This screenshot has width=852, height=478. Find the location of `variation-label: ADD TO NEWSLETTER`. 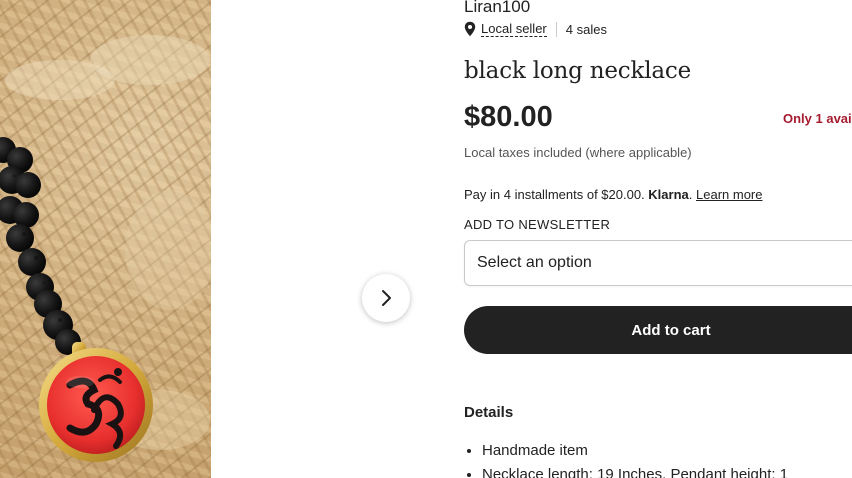

variation-label: ADD TO NEWSLETTER is located at coordinates (537, 224).